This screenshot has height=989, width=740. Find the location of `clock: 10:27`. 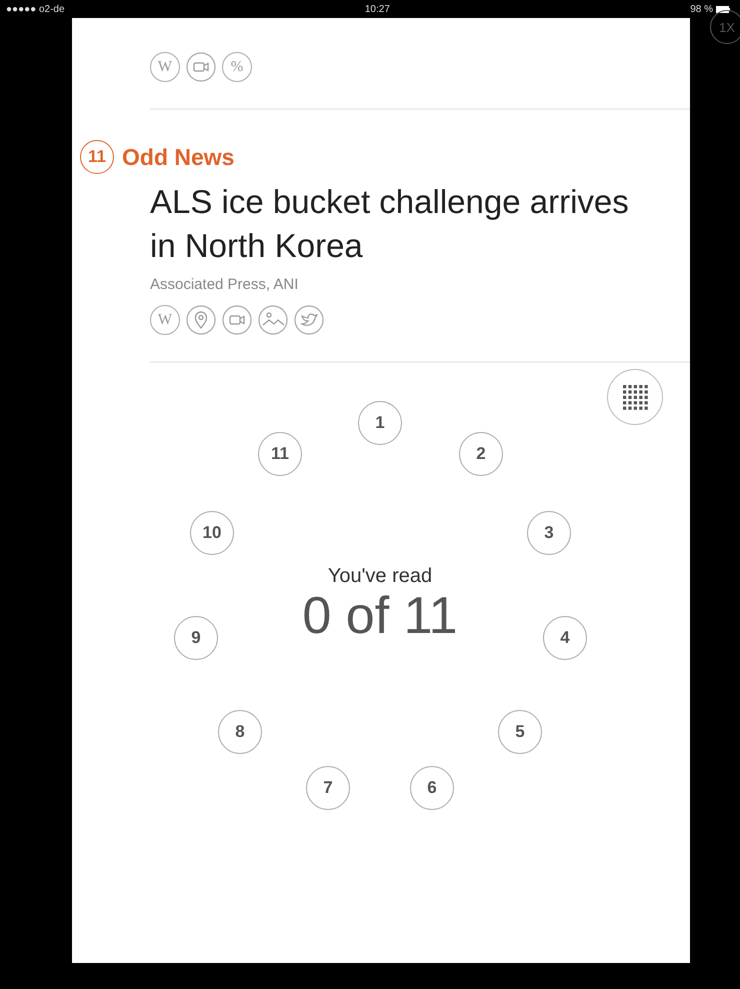

clock: 10:27 is located at coordinates (377, 9).